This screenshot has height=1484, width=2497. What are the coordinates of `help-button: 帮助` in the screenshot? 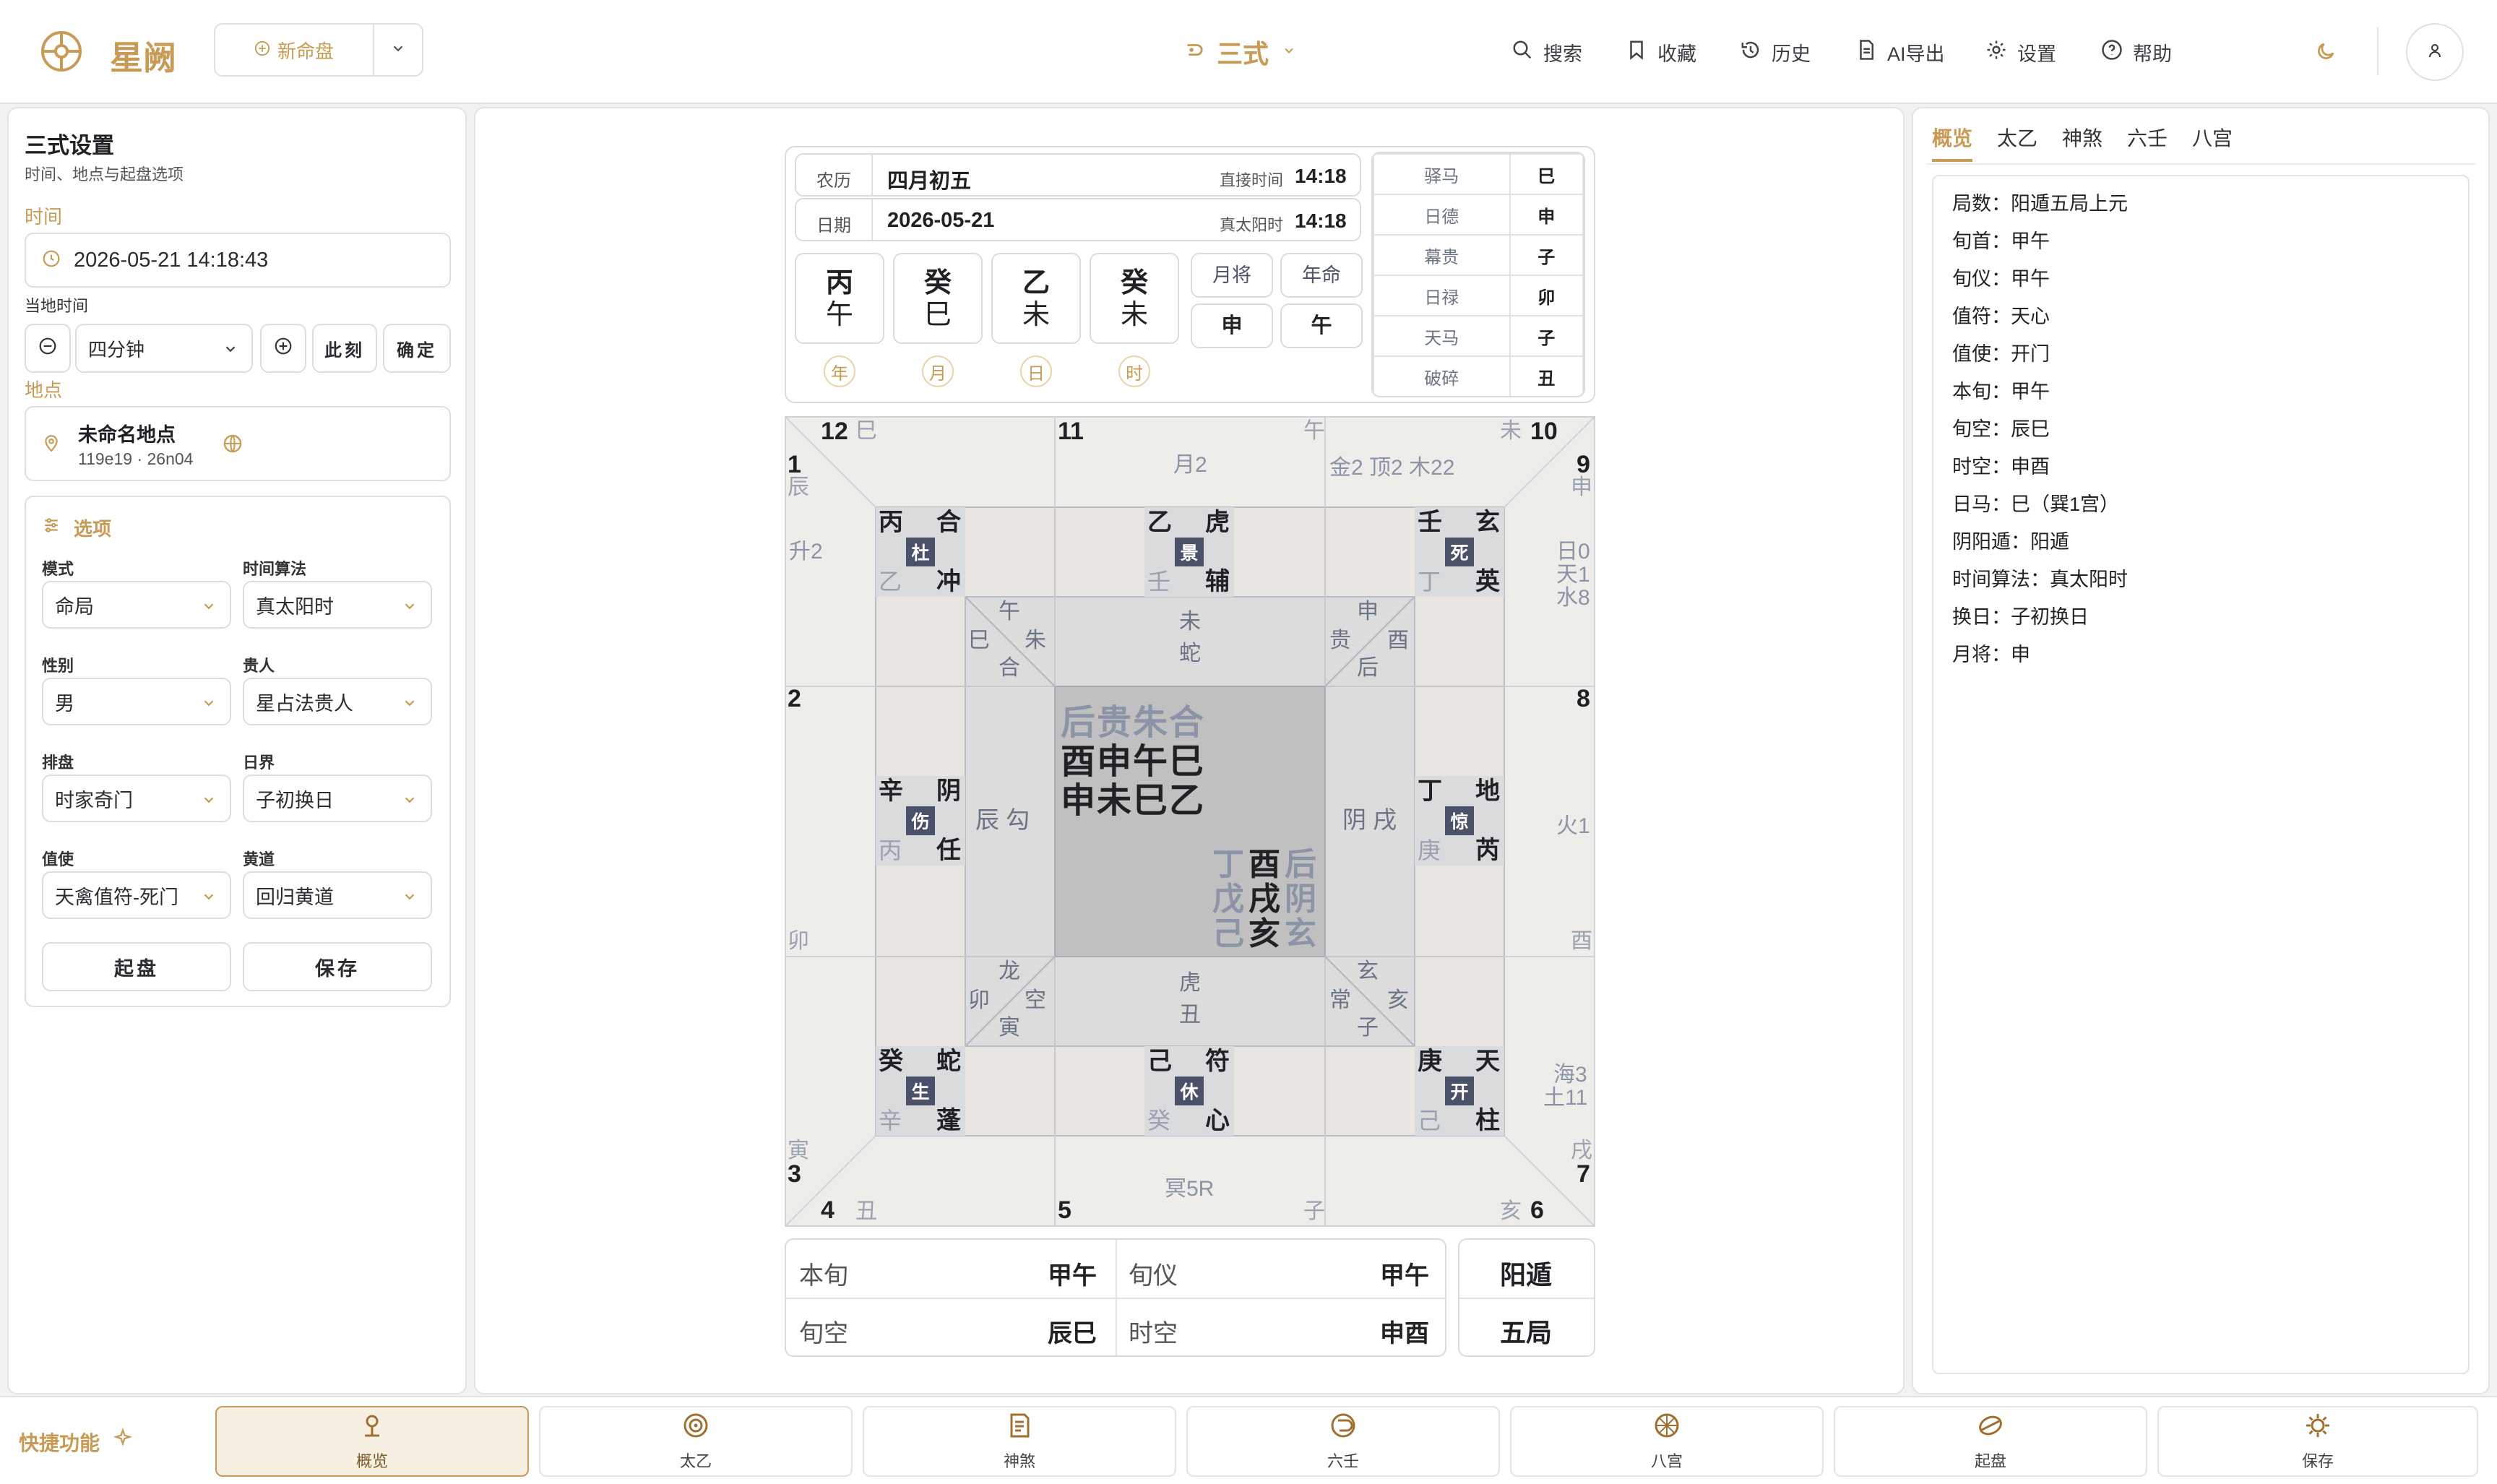 It's located at (2136, 52).